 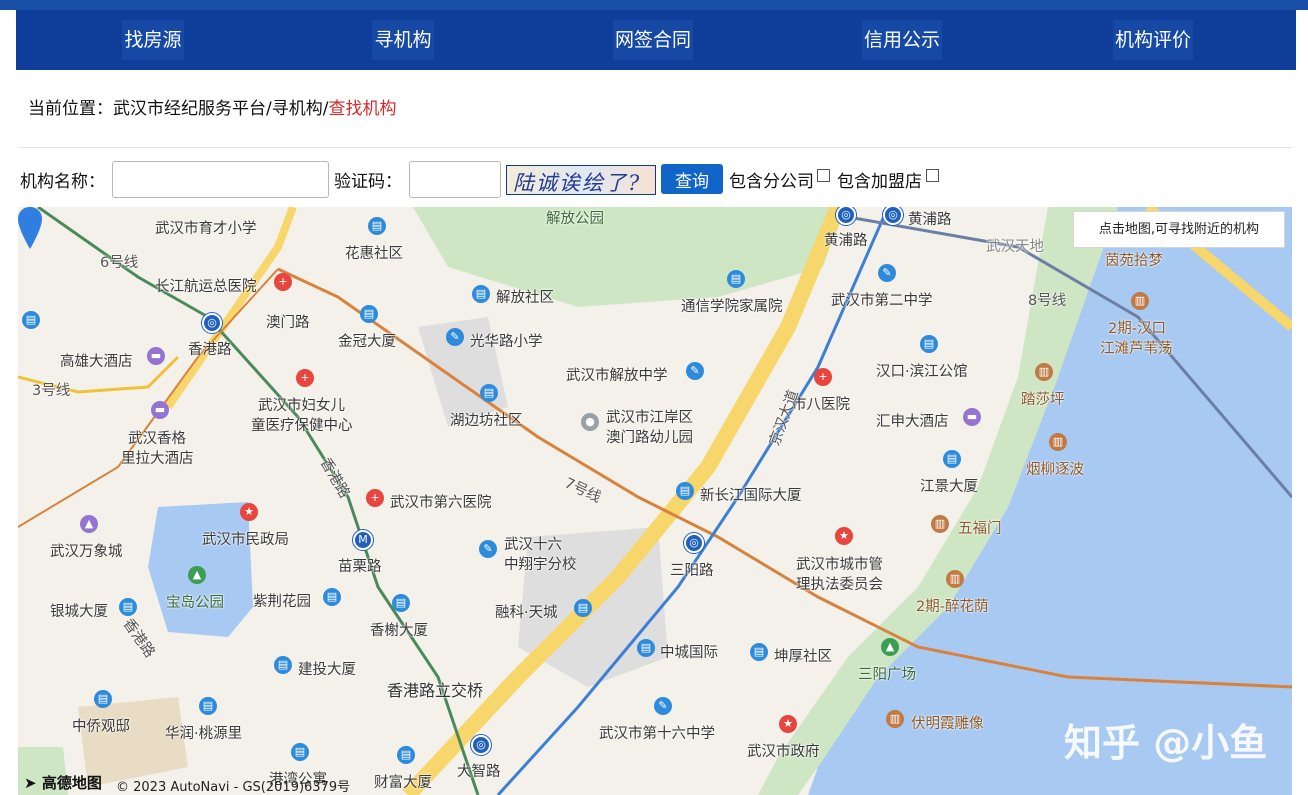 I want to click on location-pin-icon, so click(x=30, y=228).